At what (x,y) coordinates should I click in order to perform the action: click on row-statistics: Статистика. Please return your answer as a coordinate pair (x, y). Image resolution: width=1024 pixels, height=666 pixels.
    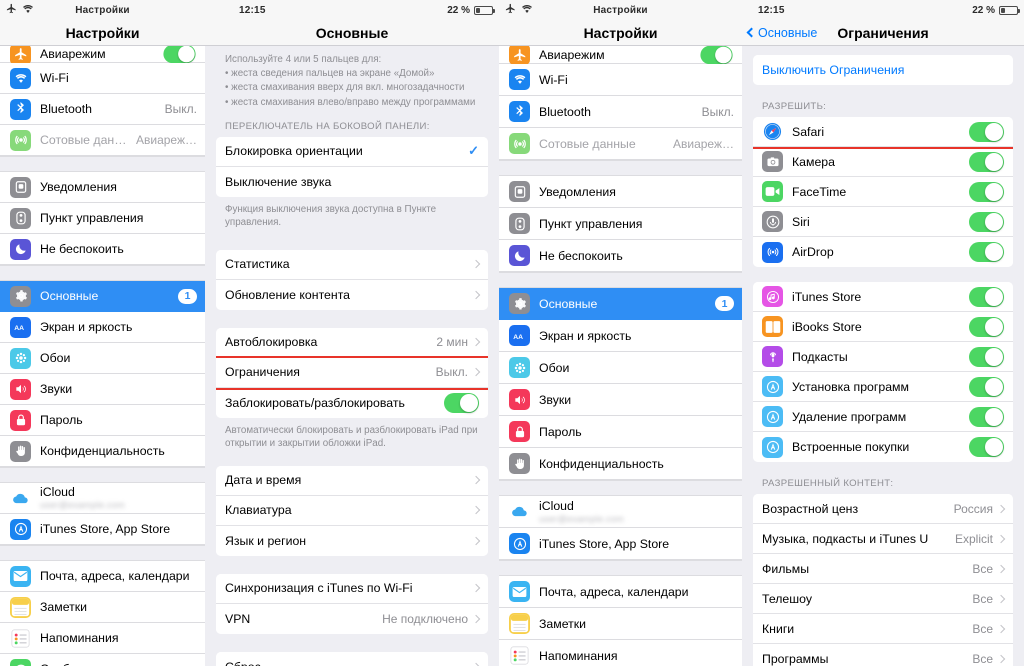
    Looking at the image, I should click on (352, 264).